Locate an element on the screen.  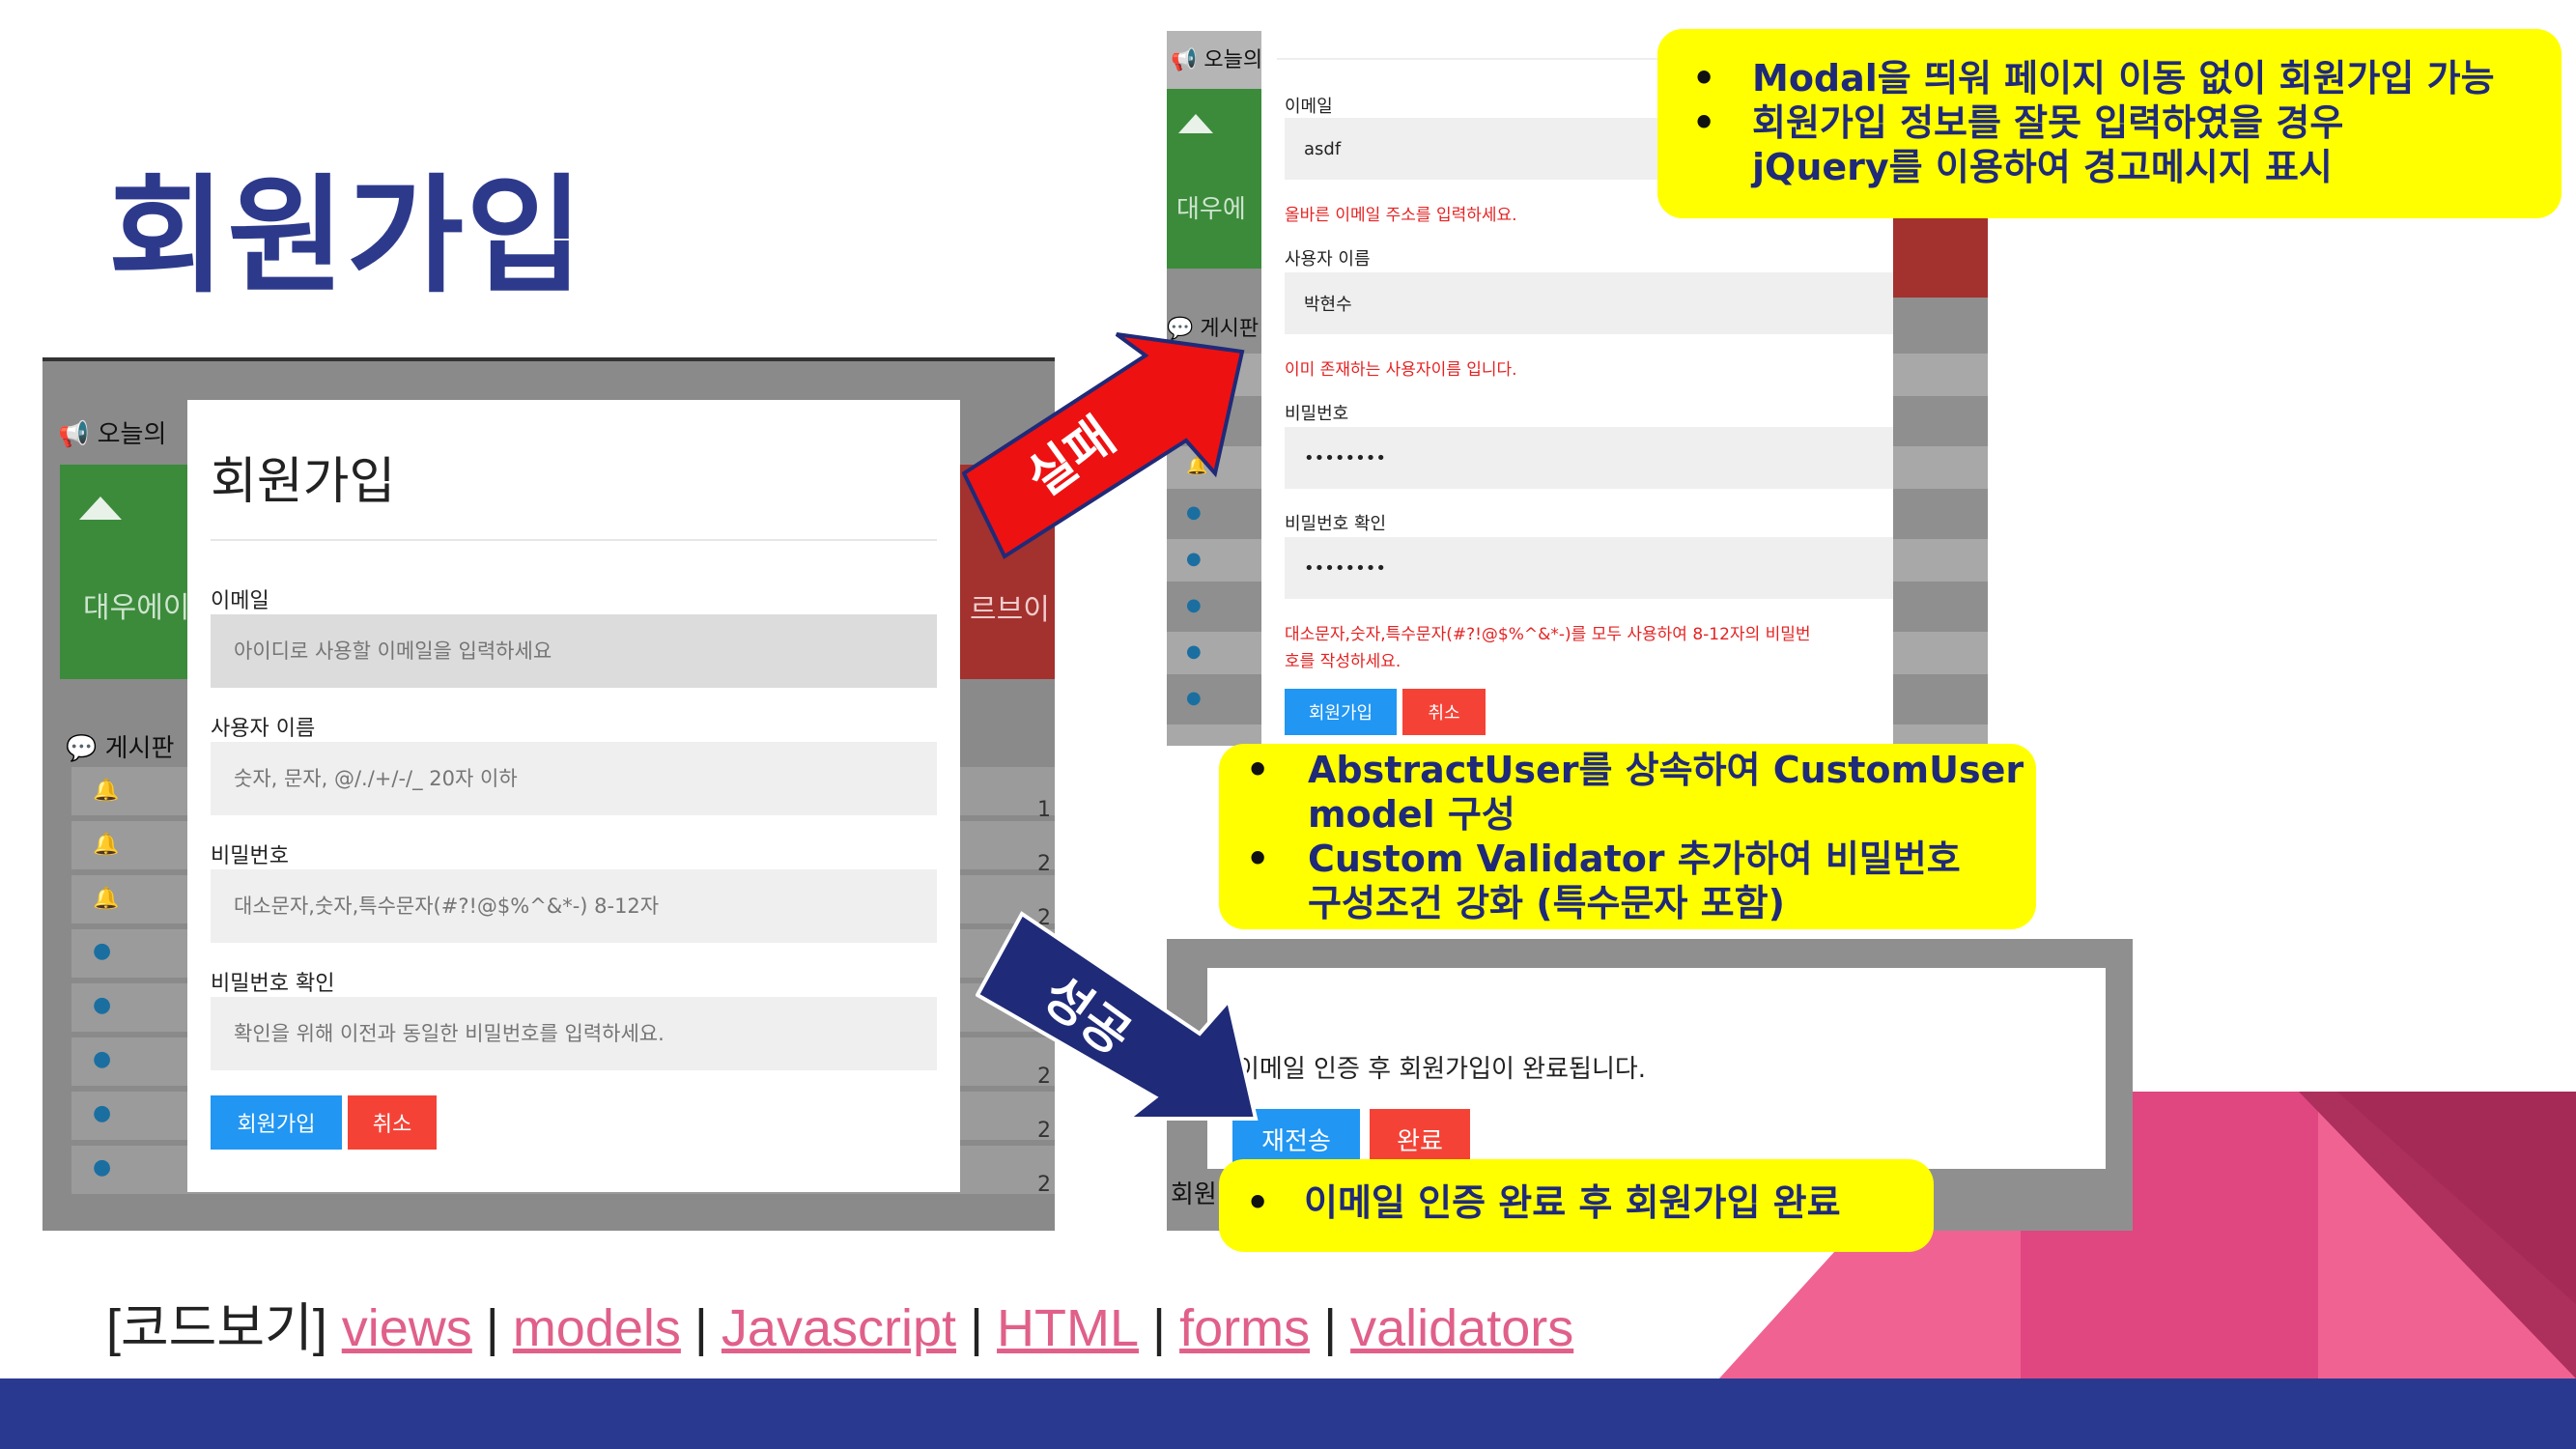
callout-text: Custom Validator 추가하여 비밀번호 is located at coordinates (1634, 859).